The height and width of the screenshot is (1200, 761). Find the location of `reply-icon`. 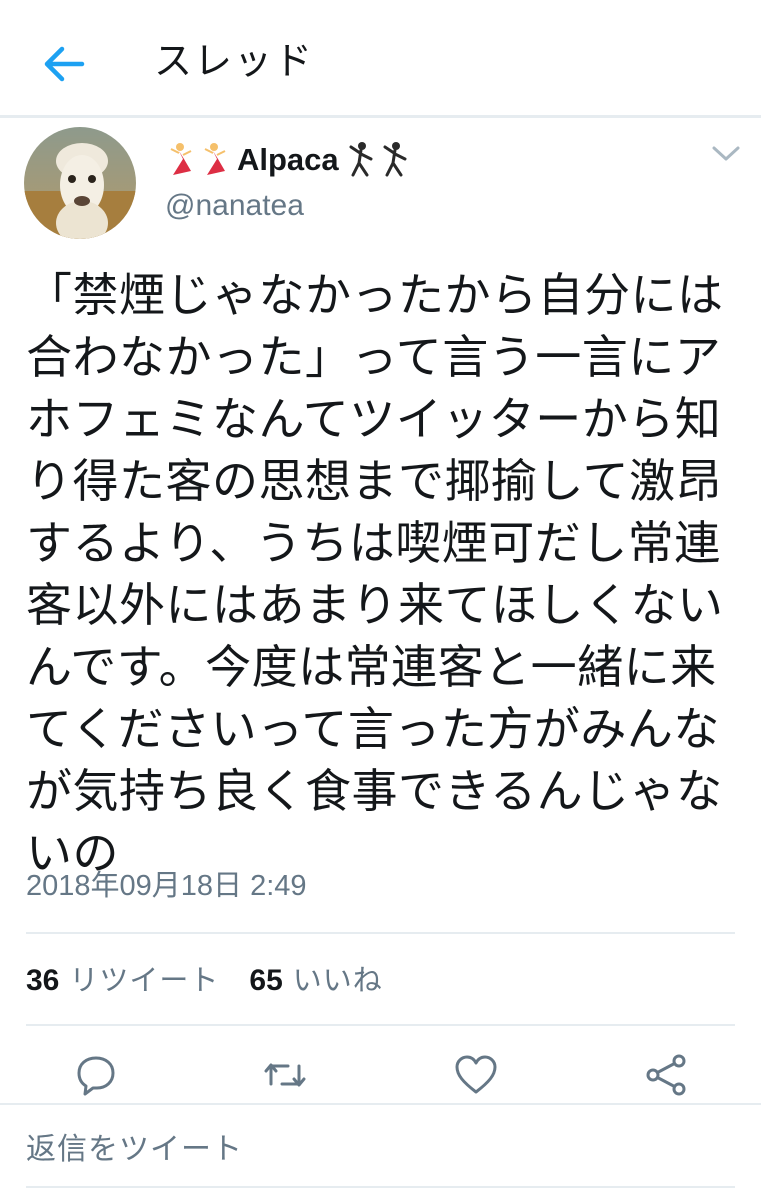

reply-icon is located at coordinates (96, 1075).